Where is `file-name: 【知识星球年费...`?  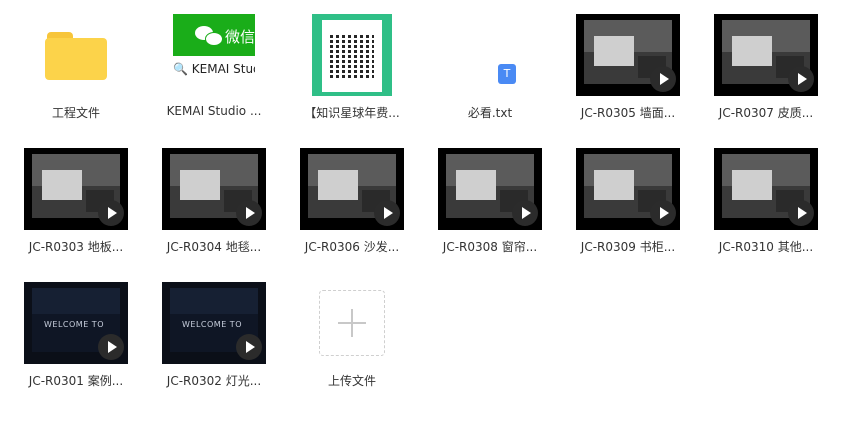
file-name: 【知识星球年费... is located at coordinates (352, 113).